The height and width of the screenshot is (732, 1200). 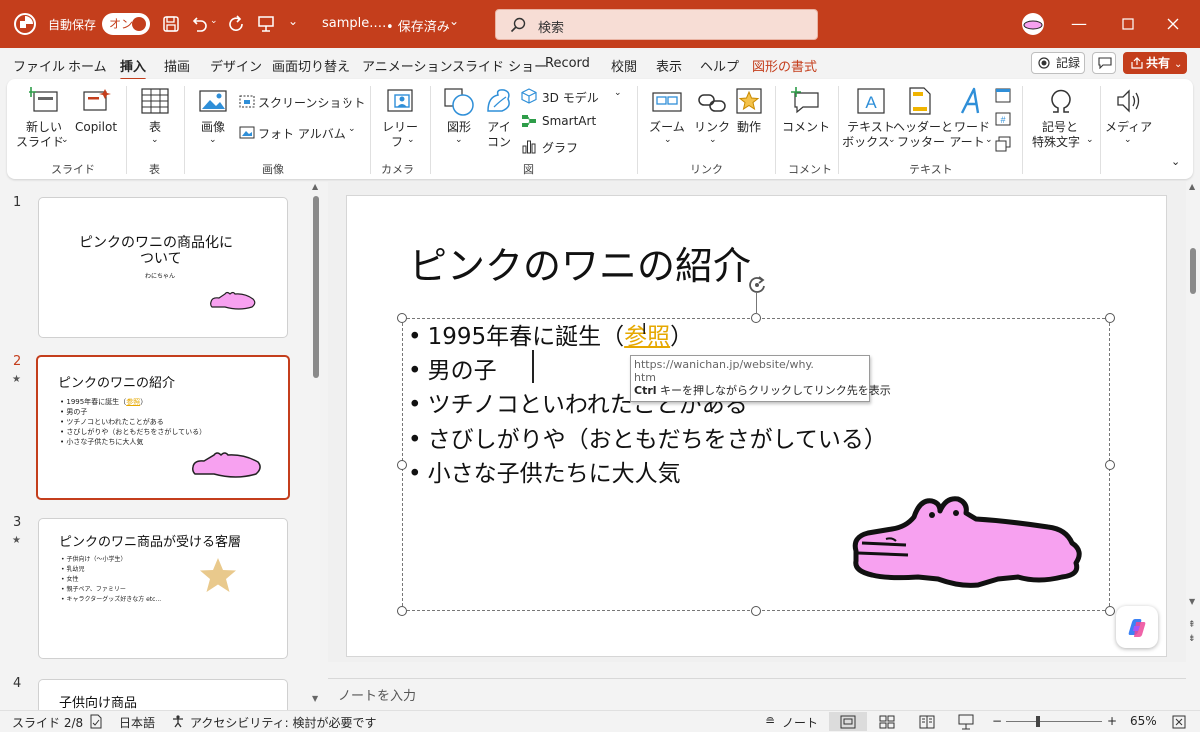 What do you see at coordinates (756, 318) in the screenshot?
I see `resize-handle-top` at bounding box center [756, 318].